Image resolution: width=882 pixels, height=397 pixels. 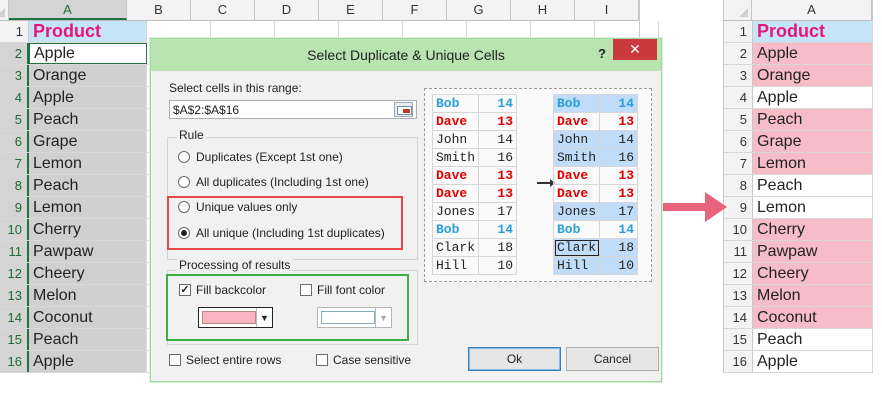 What do you see at coordinates (813, 317) in the screenshot?
I see `right-sheet-cell: Coconut` at bounding box center [813, 317].